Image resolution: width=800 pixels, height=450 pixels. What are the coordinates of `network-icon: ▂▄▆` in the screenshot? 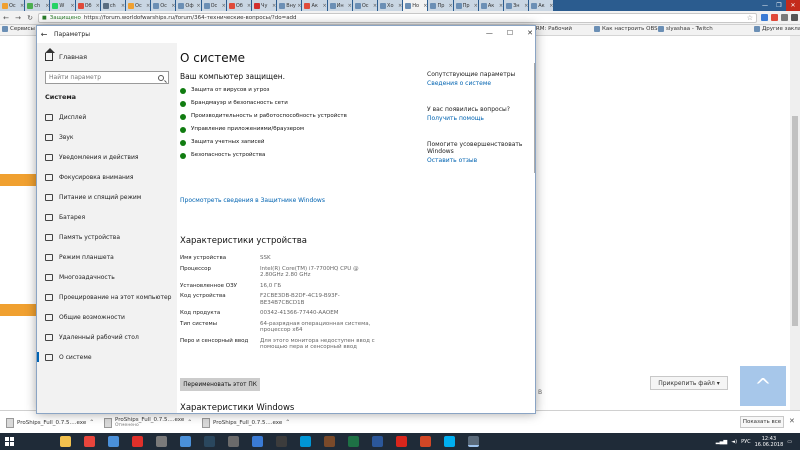 It's located at (722, 442).